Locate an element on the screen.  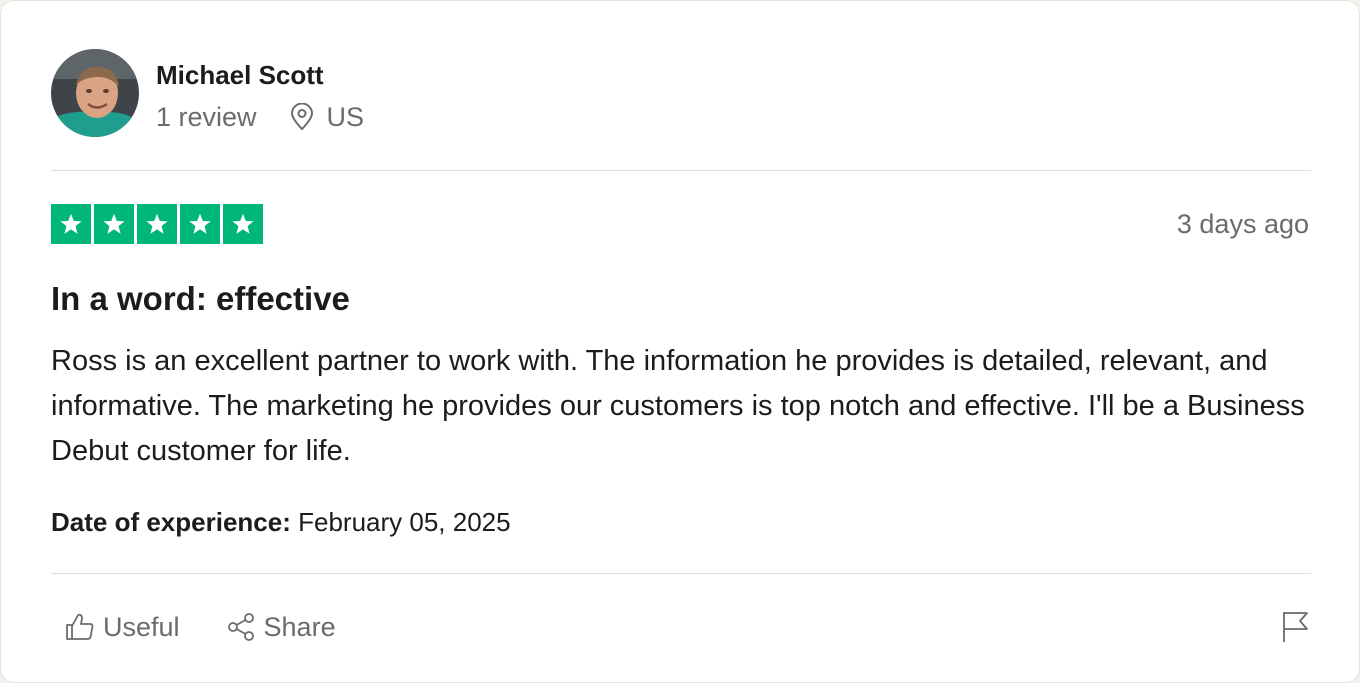
consumer-header: Michael Scott 1 review US is located at coordinates (207, 93).